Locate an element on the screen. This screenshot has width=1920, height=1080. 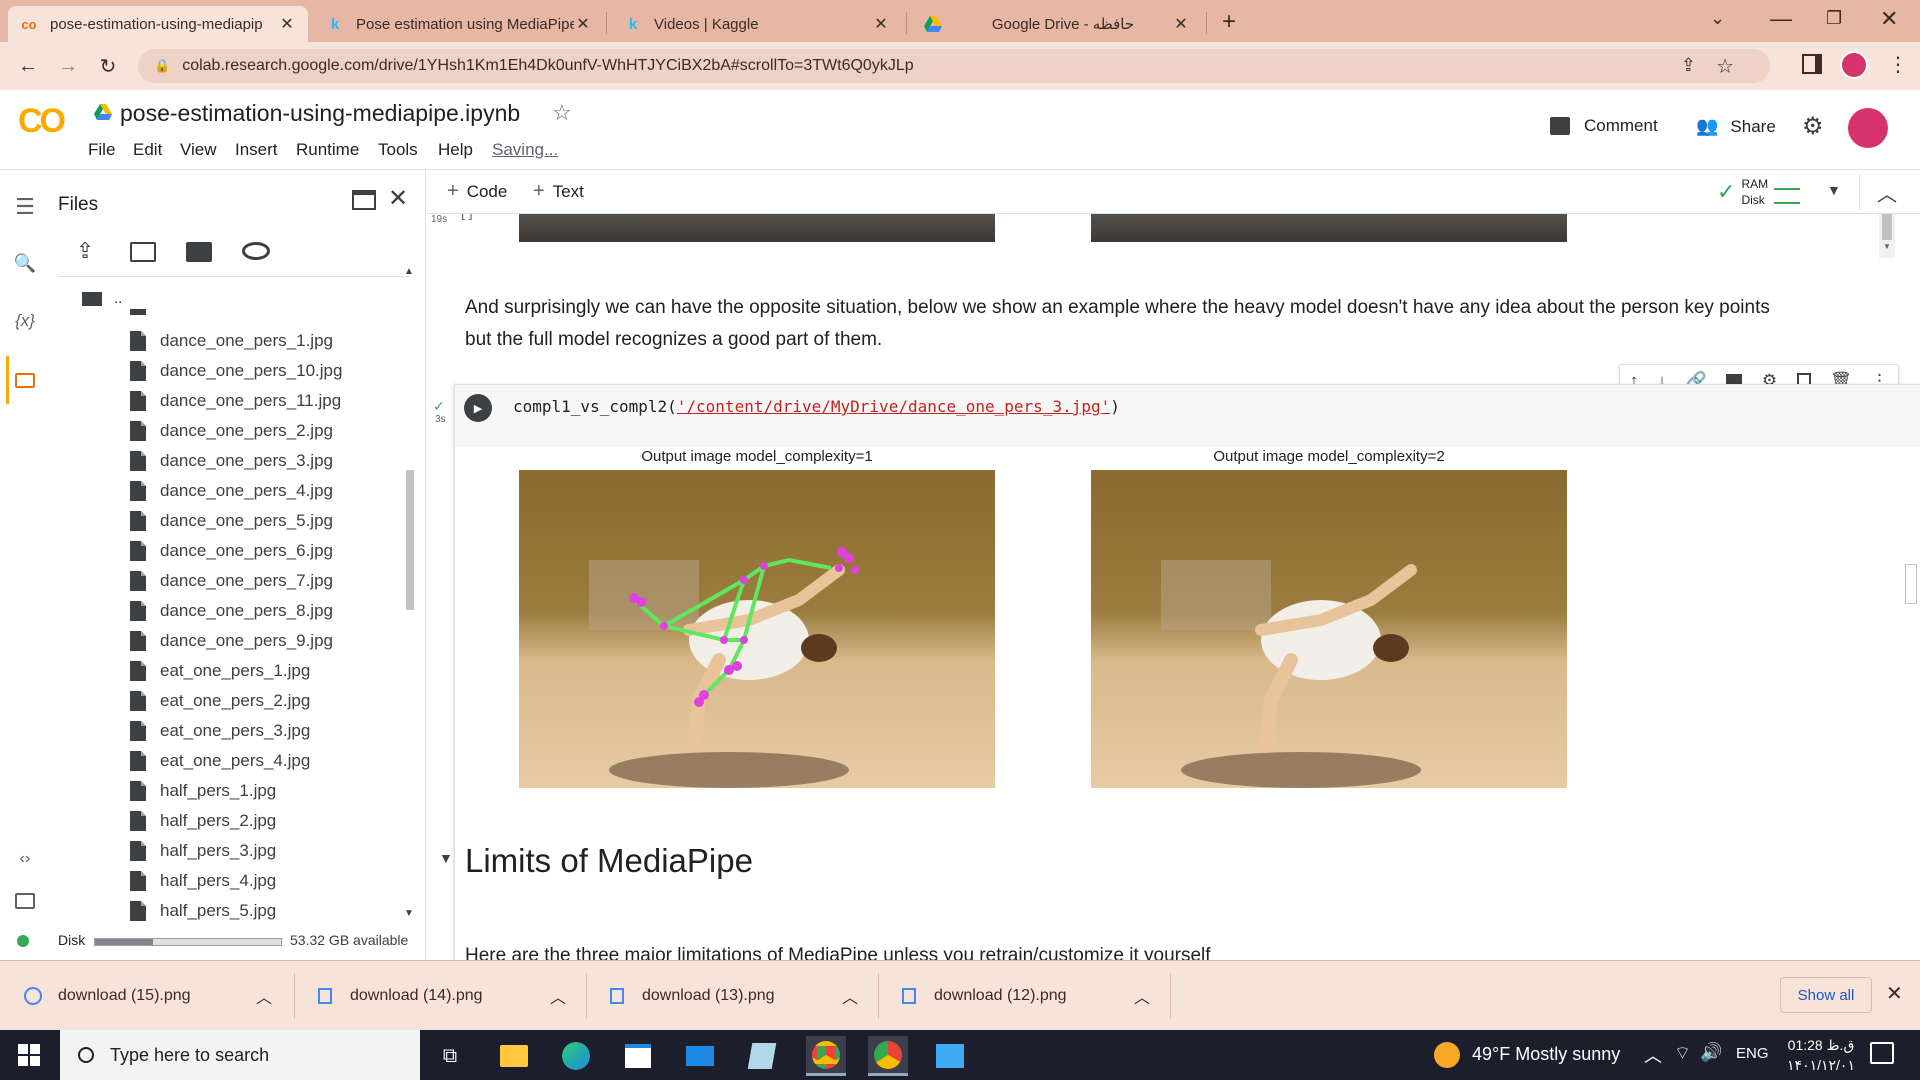
notepad-icon is located at coordinates (762, 1056).